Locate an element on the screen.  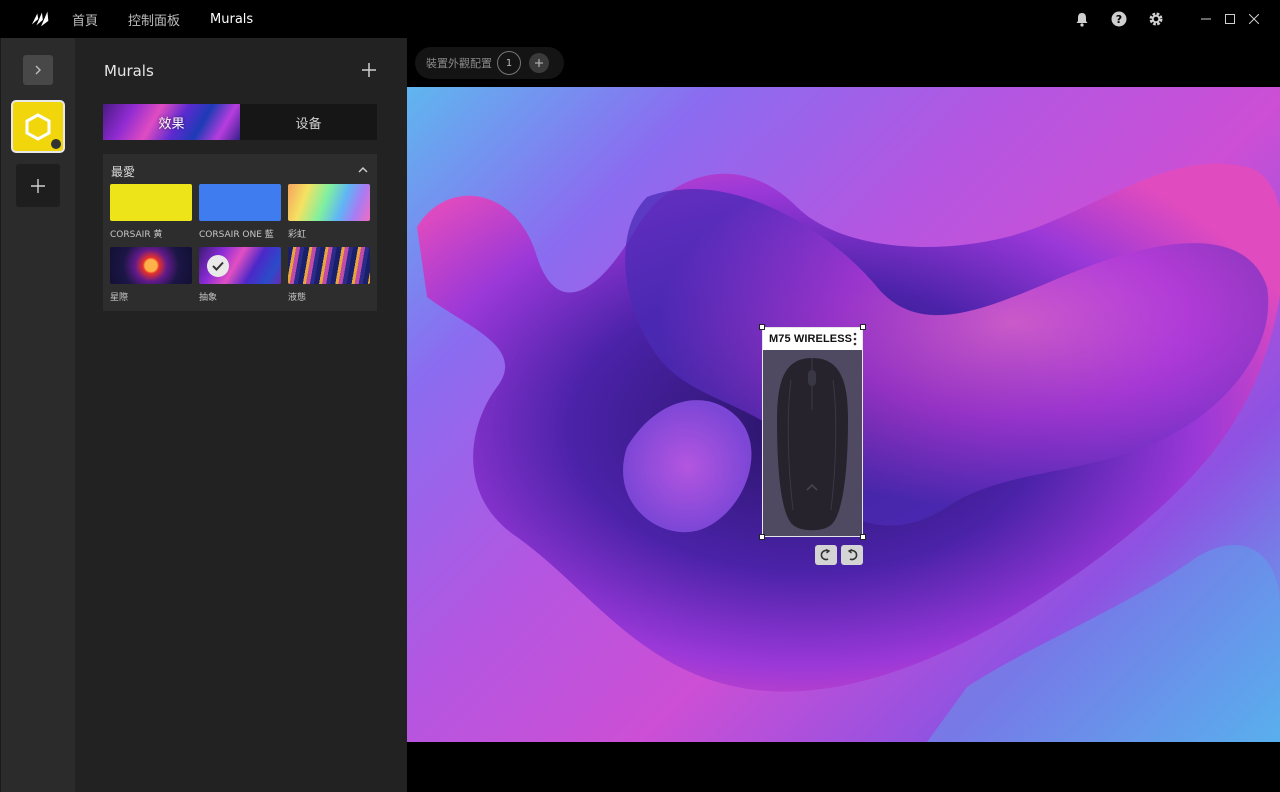
tab-effects-label: 效果 is located at coordinates (171, 124).